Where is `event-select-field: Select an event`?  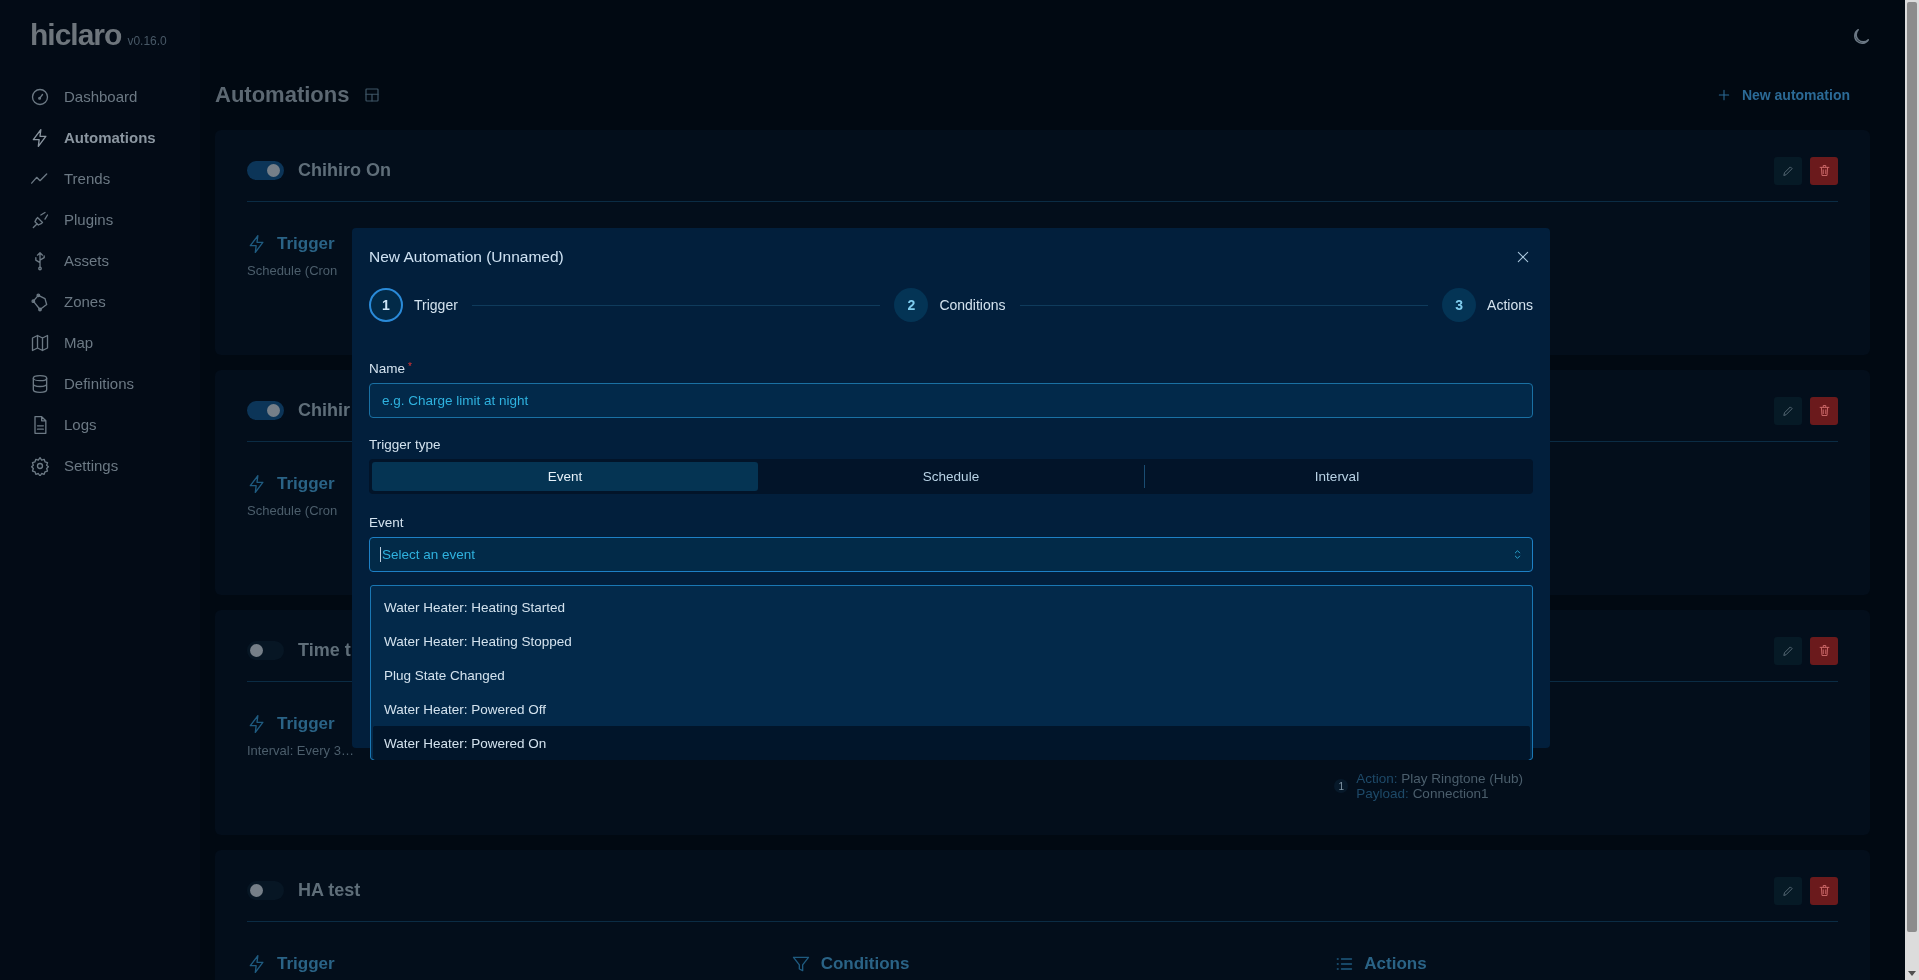
event-select-field: Select an event is located at coordinates (951, 554).